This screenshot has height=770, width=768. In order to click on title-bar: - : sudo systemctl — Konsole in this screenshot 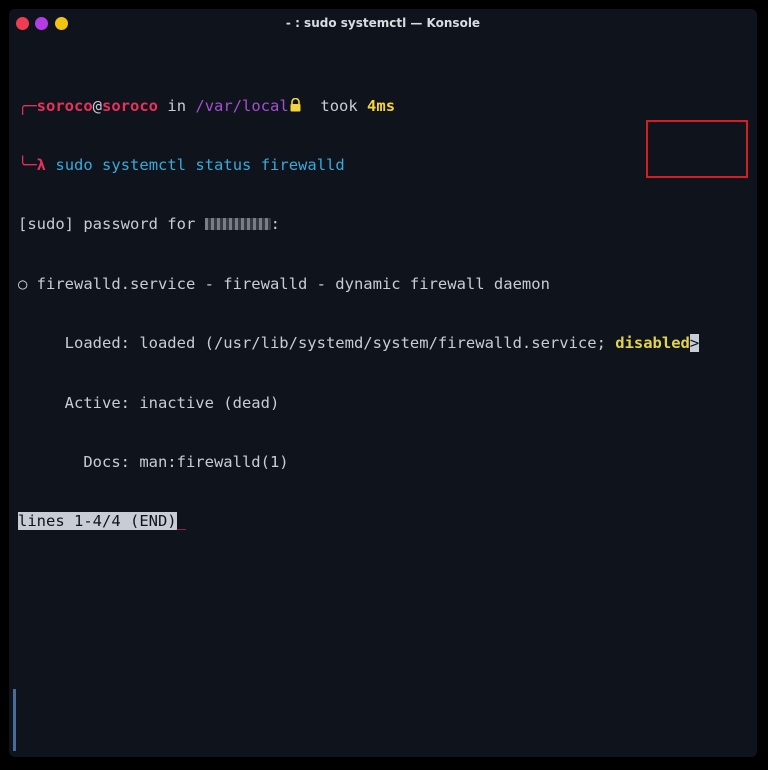, I will do `click(383, 24)`.